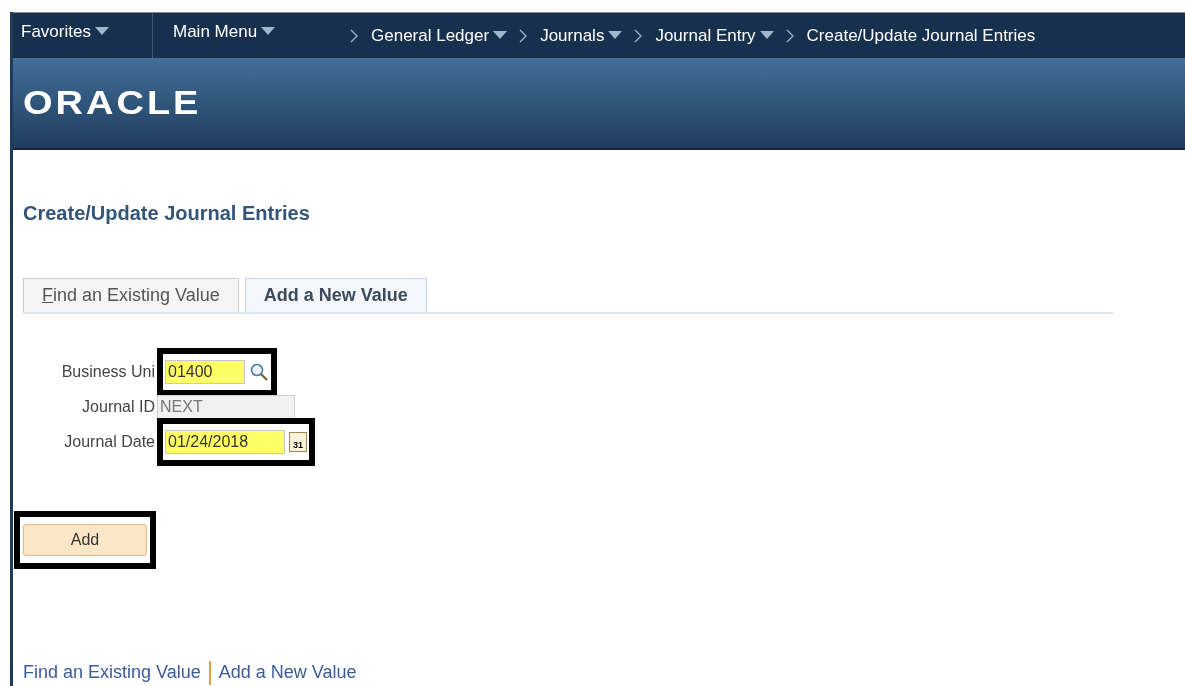  What do you see at coordinates (705, 35) in the screenshot?
I see `breadcrumb-link: Journal Entry` at bounding box center [705, 35].